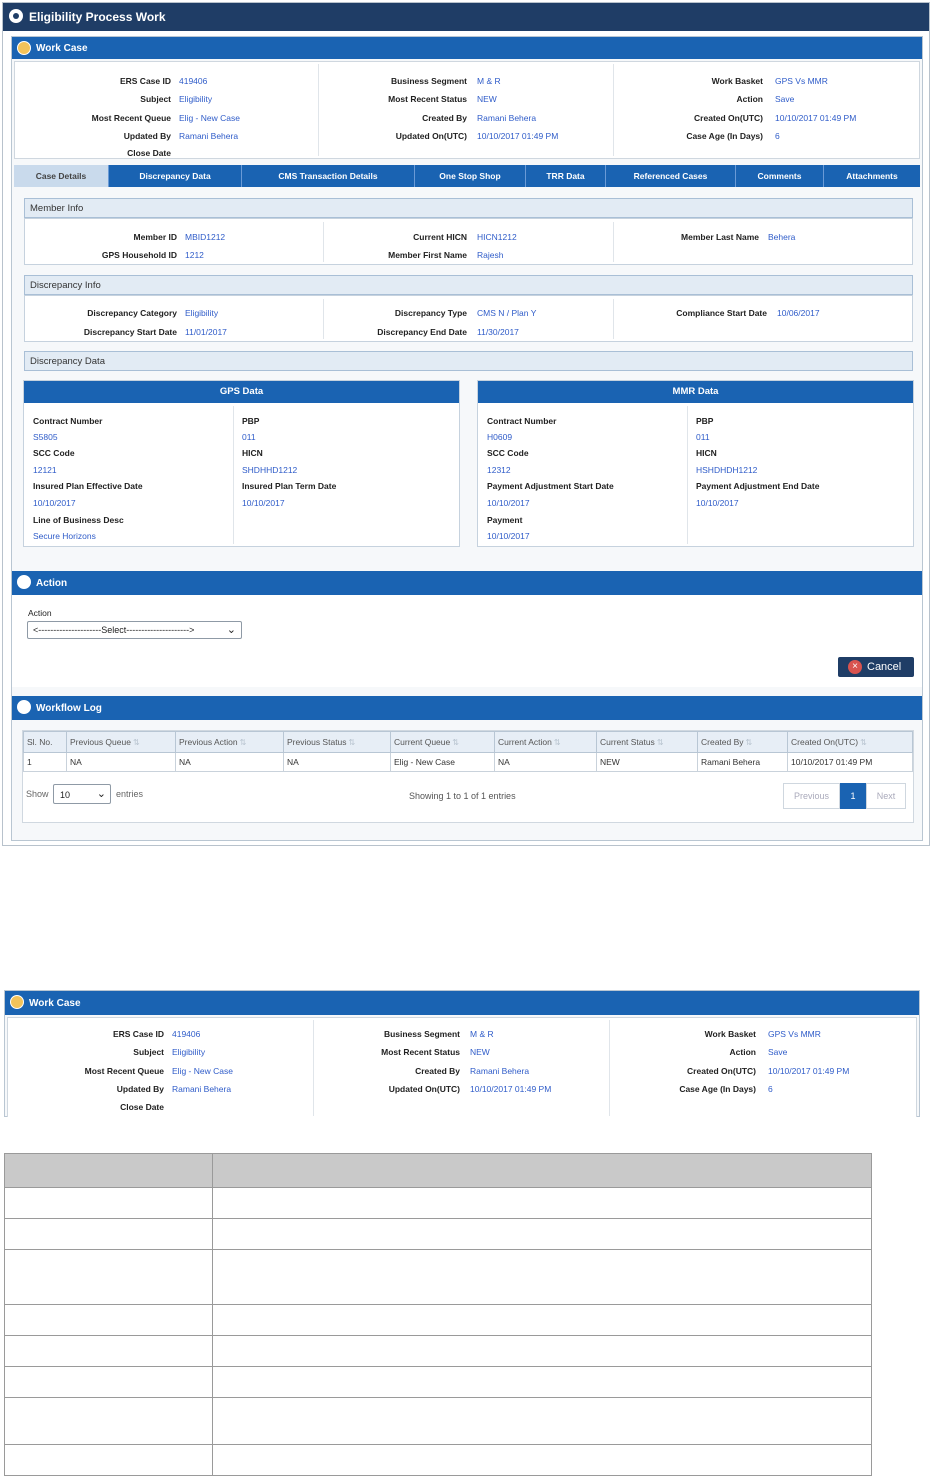 Image resolution: width=932 pixels, height=1479 pixels. Describe the element at coordinates (427, 99) in the screenshot. I see `most-recent-status-label: Most Recent Status` at that location.